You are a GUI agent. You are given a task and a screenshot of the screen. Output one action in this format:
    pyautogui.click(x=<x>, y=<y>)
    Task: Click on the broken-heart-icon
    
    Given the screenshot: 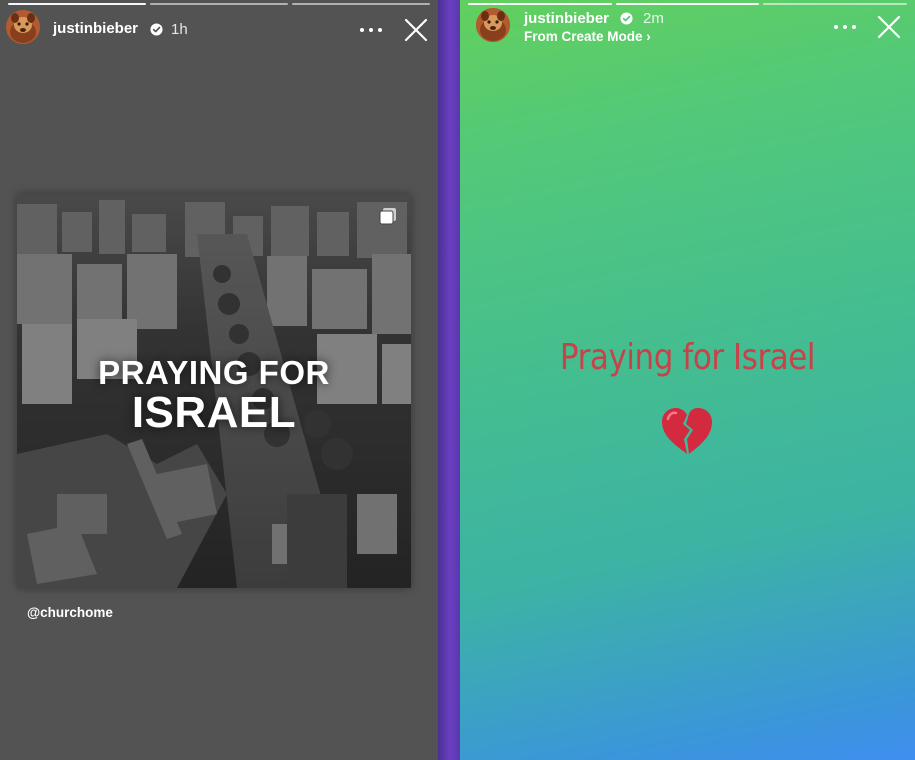 What is the action you would take?
    pyautogui.click(x=687, y=431)
    